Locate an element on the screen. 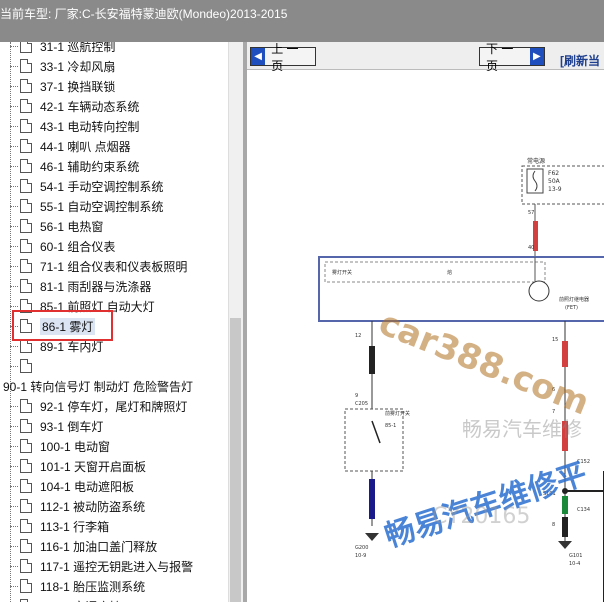  tree-item: 55-1 自动空调控制系统 is located at coordinates (91, 206).